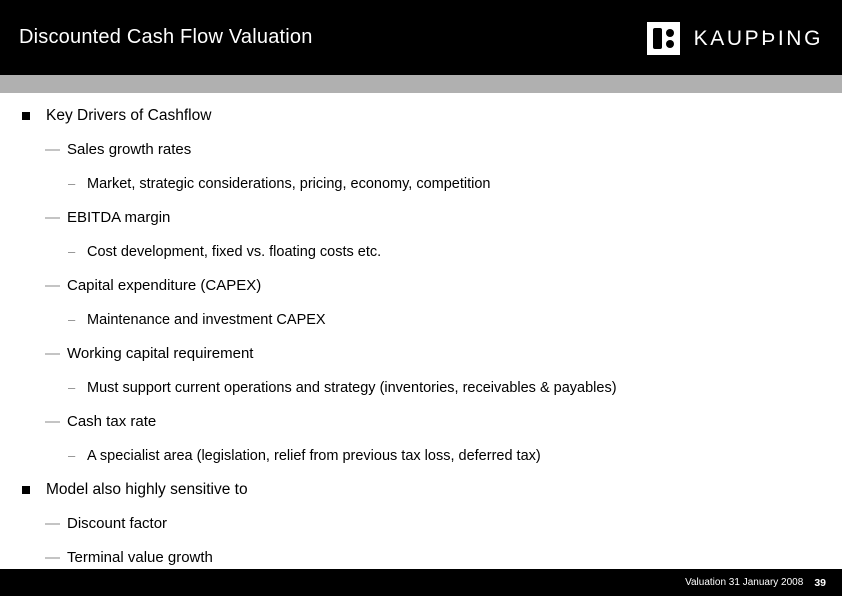 The image size is (842, 596). Describe the element at coordinates (421, 320) in the screenshot. I see `bullet-level3: – Maintenance and investment CAPEX` at that location.